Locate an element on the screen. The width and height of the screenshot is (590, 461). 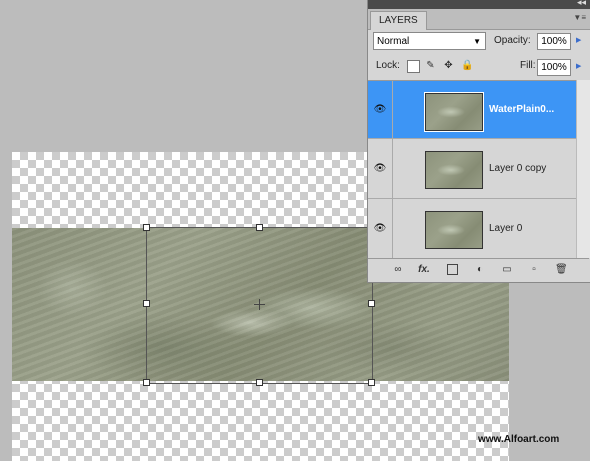
adjustment-icon: ◐ is located at coordinates (480, 270).